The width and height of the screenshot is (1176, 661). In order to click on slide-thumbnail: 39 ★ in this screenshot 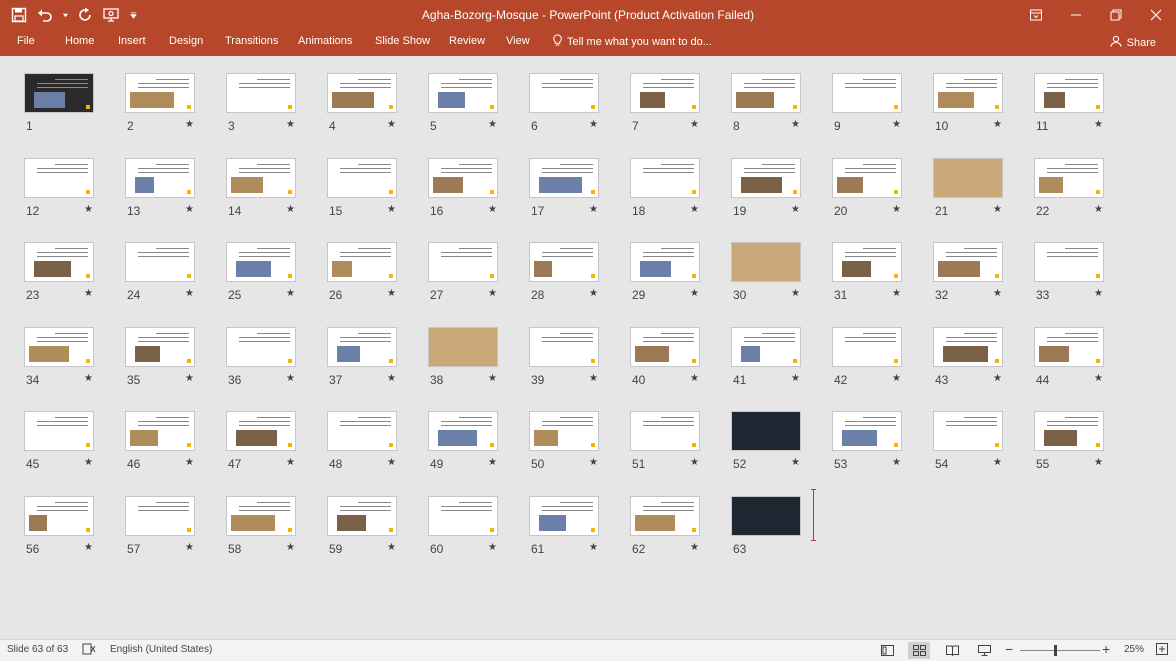, I will do `click(564, 349)`.